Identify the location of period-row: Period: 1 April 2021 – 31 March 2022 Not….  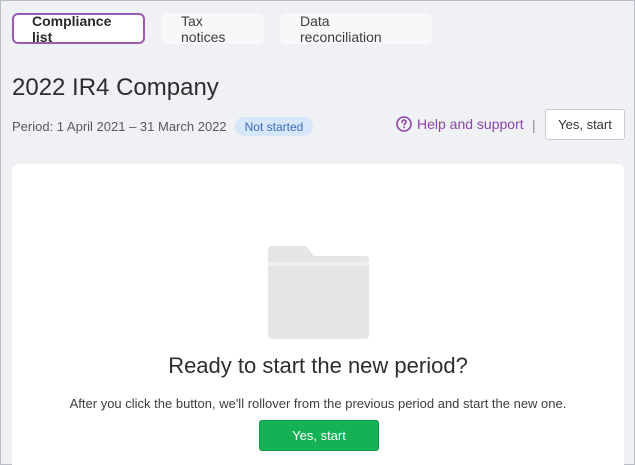
(163, 126).